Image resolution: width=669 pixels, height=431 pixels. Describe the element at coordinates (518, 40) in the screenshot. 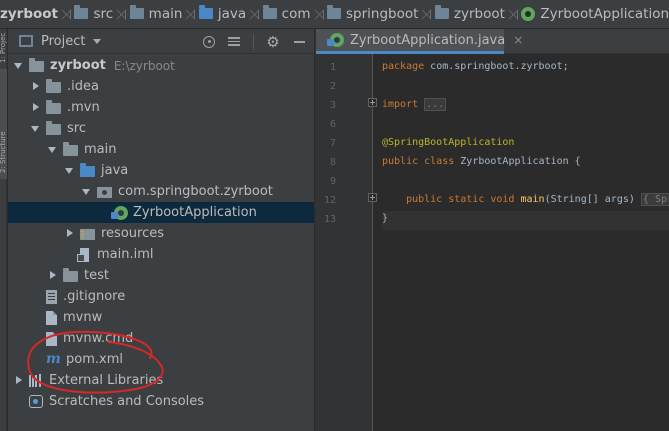

I see `close-icon: ×` at that location.